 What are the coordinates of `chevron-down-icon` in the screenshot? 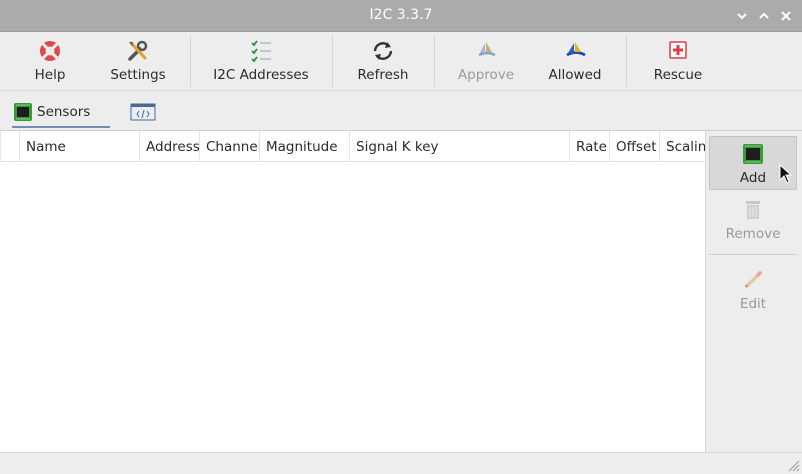 It's located at (742, 16).